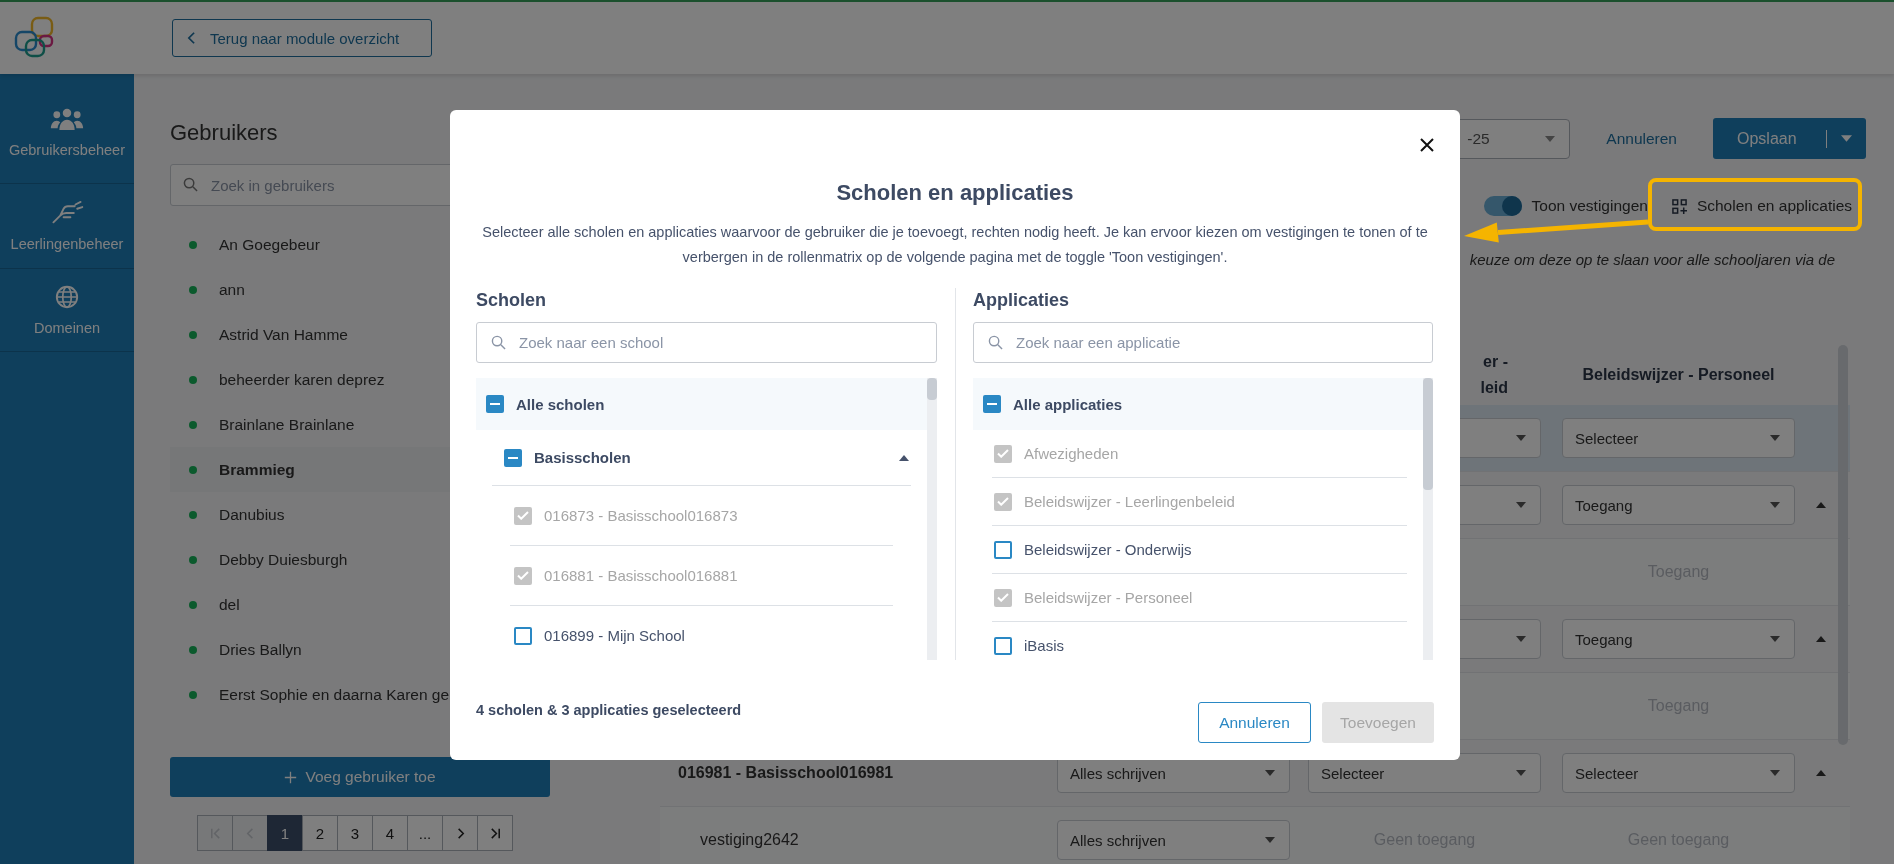 This screenshot has height=864, width=1894. Describe the element at coordinates (1199, 641) in the screenshot. I see `list-item: iBasis` at that location.